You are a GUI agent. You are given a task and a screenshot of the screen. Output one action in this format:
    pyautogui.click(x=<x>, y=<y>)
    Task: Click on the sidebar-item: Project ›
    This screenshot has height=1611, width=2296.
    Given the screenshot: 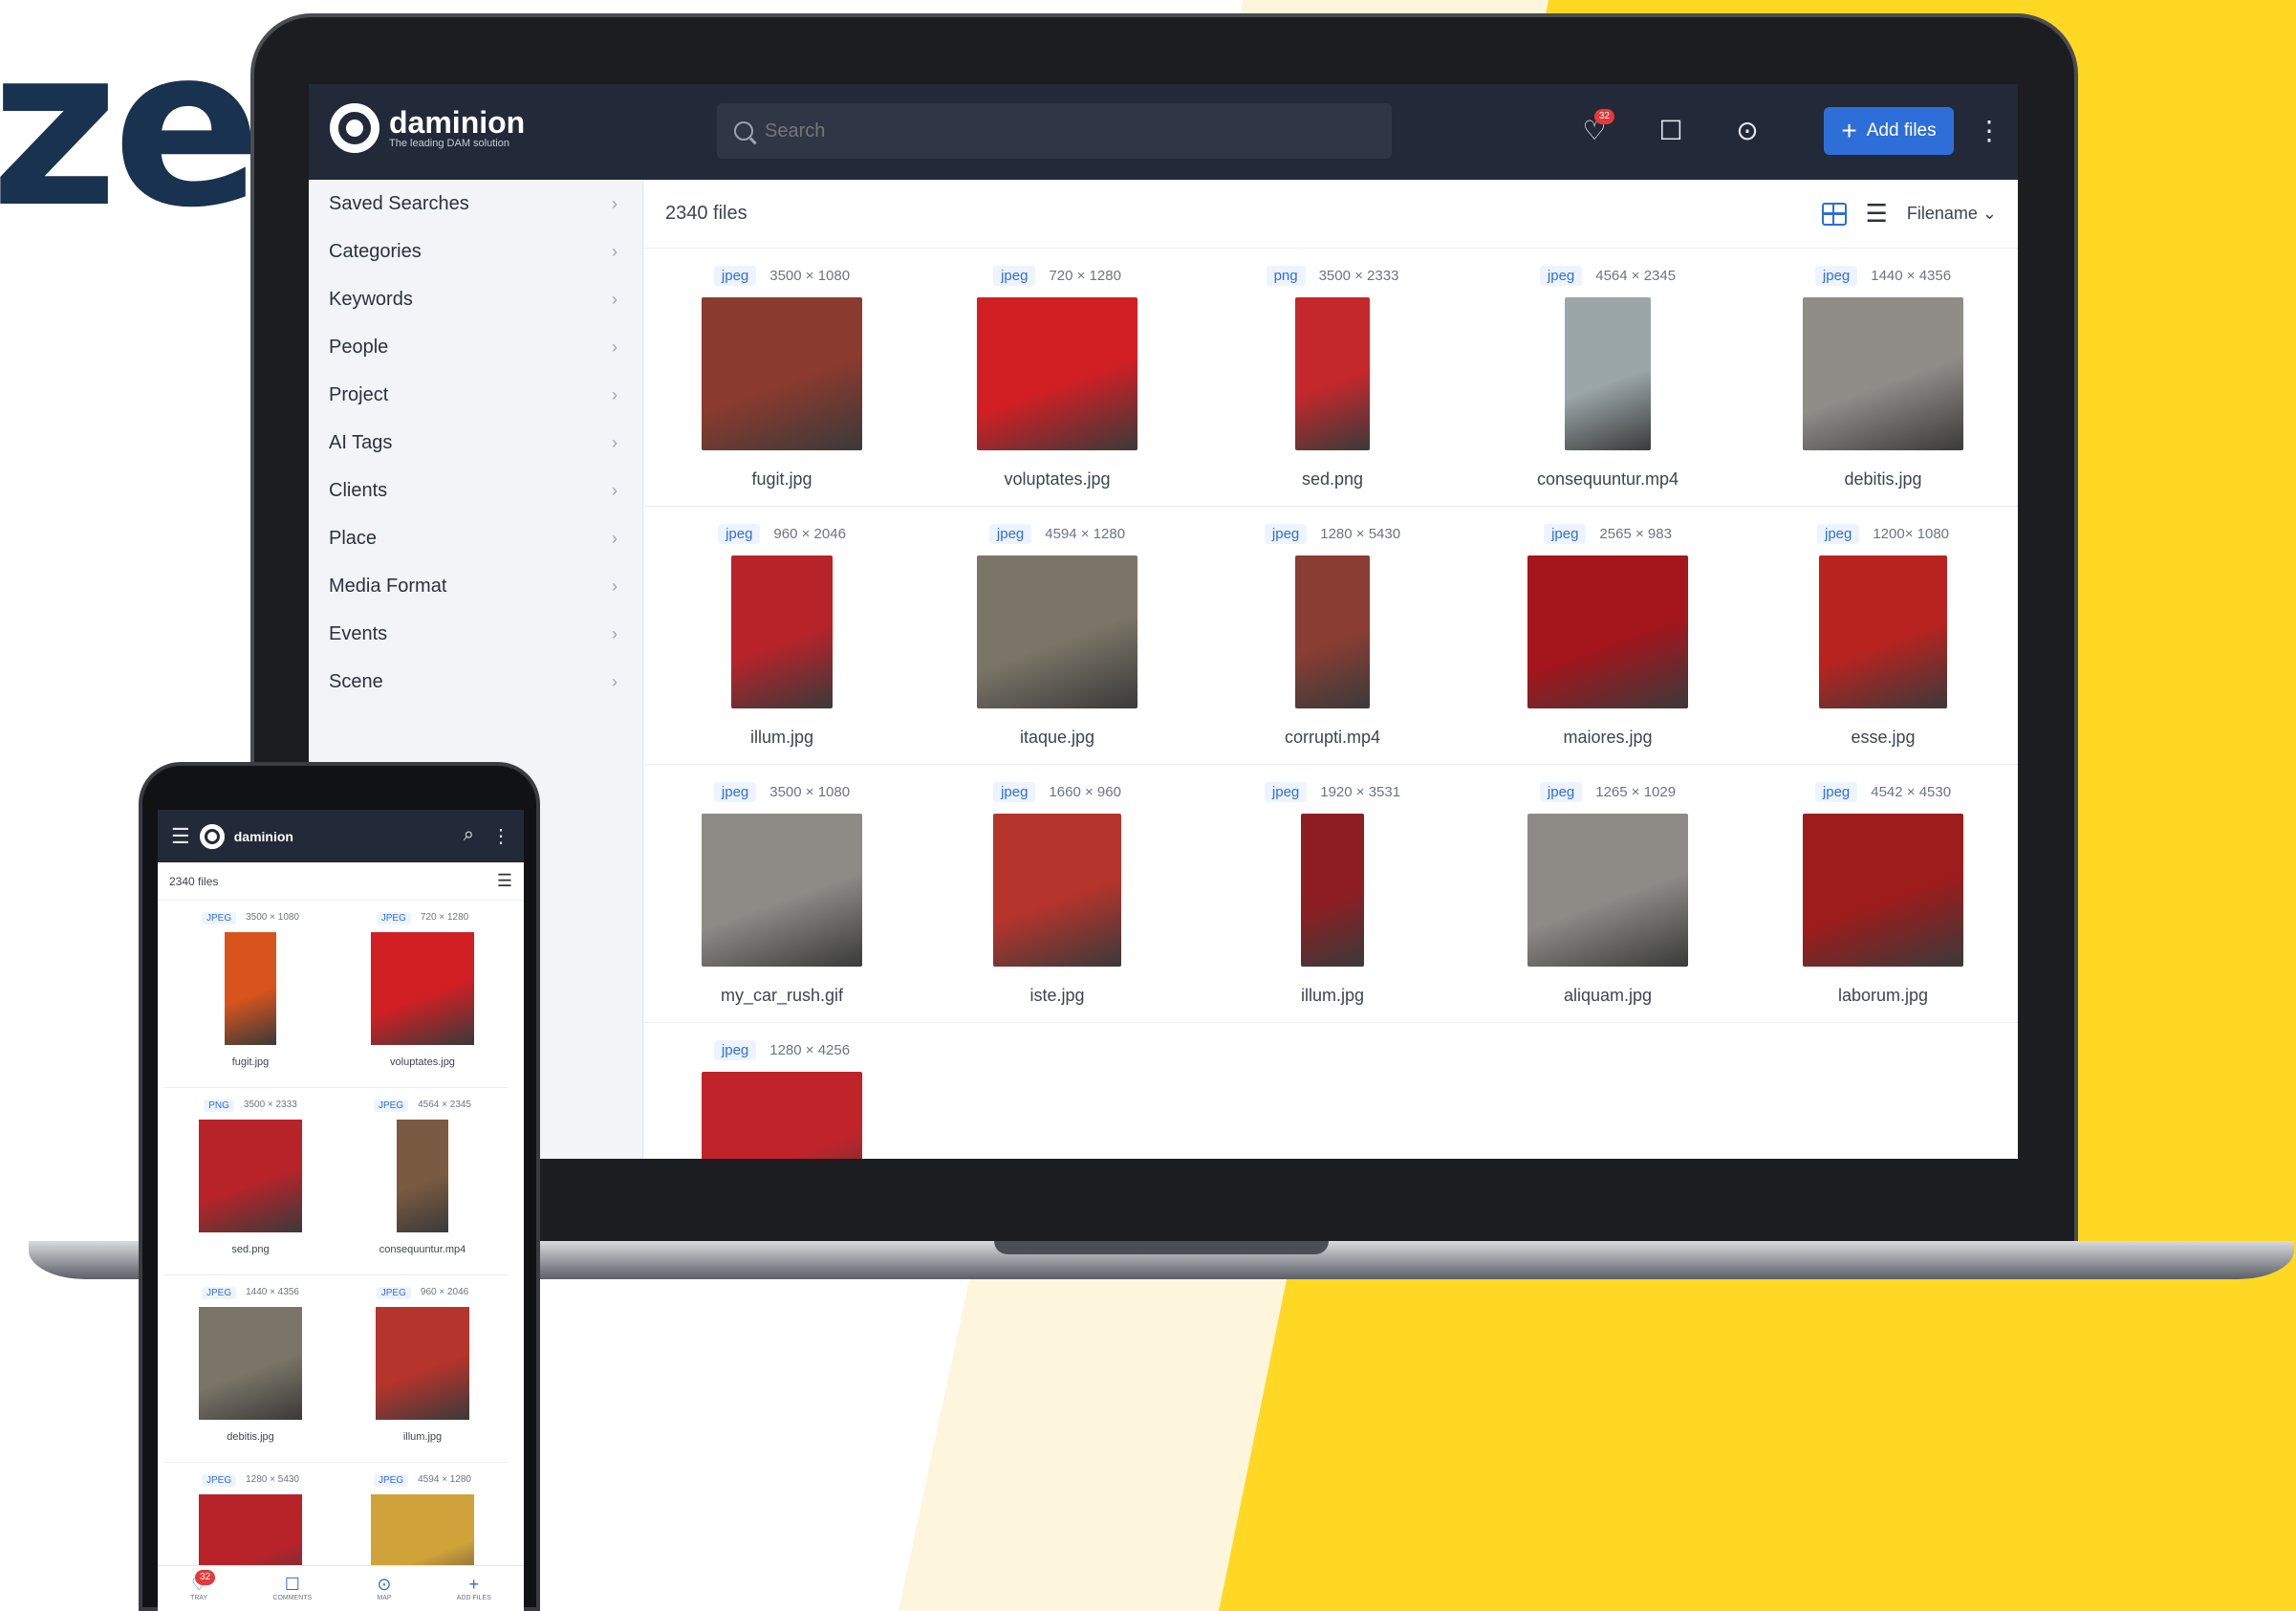 What is the action you would take?
    pyautogui.click(x=475, y=395)
    